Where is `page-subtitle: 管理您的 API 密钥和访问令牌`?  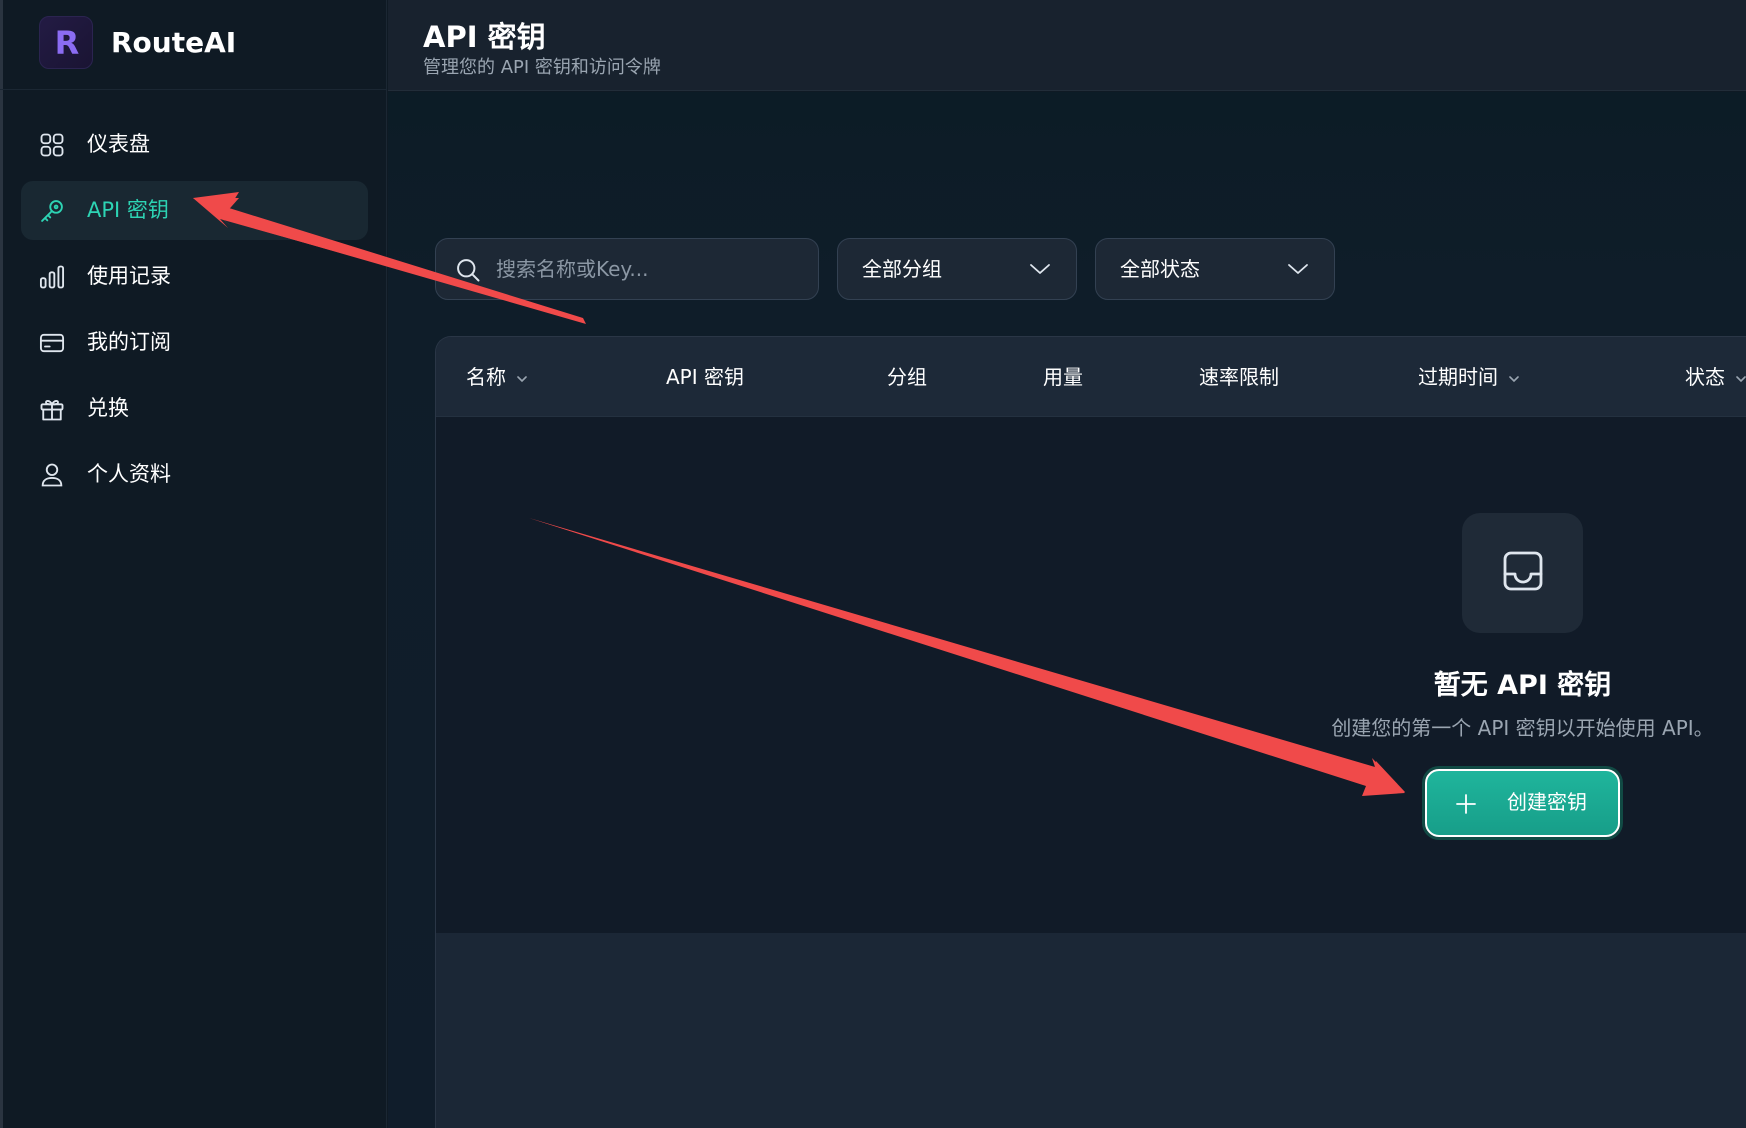 page-subtitle: 管理您的 API 密钥和访问令牌 is located at coordinates (542, 67).